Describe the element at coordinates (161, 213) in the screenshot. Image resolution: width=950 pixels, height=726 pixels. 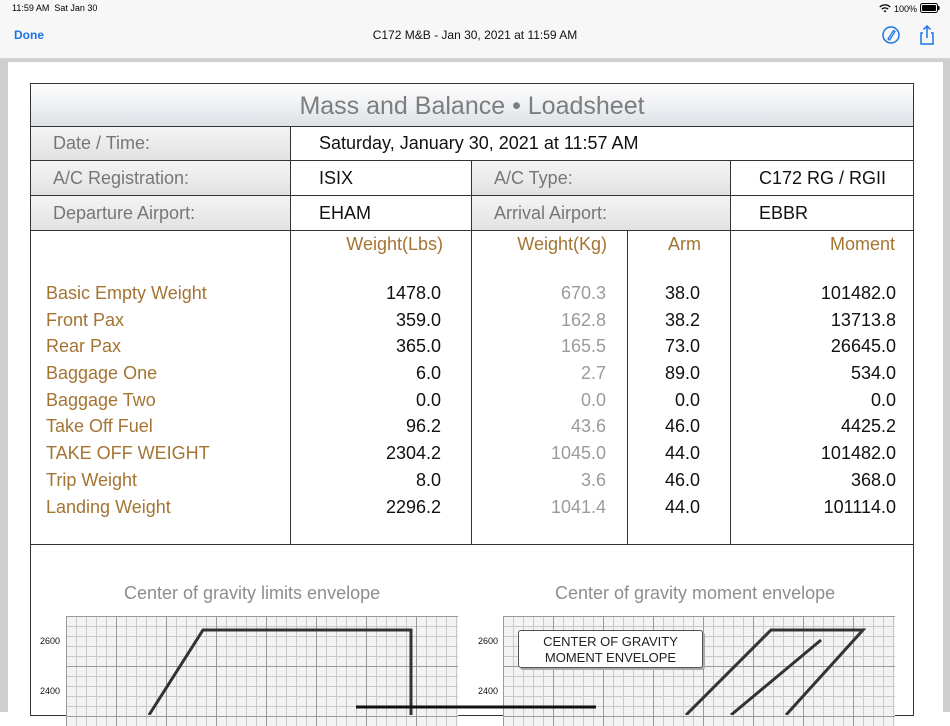
I see `departure-label: Departure Airport:` at that location.